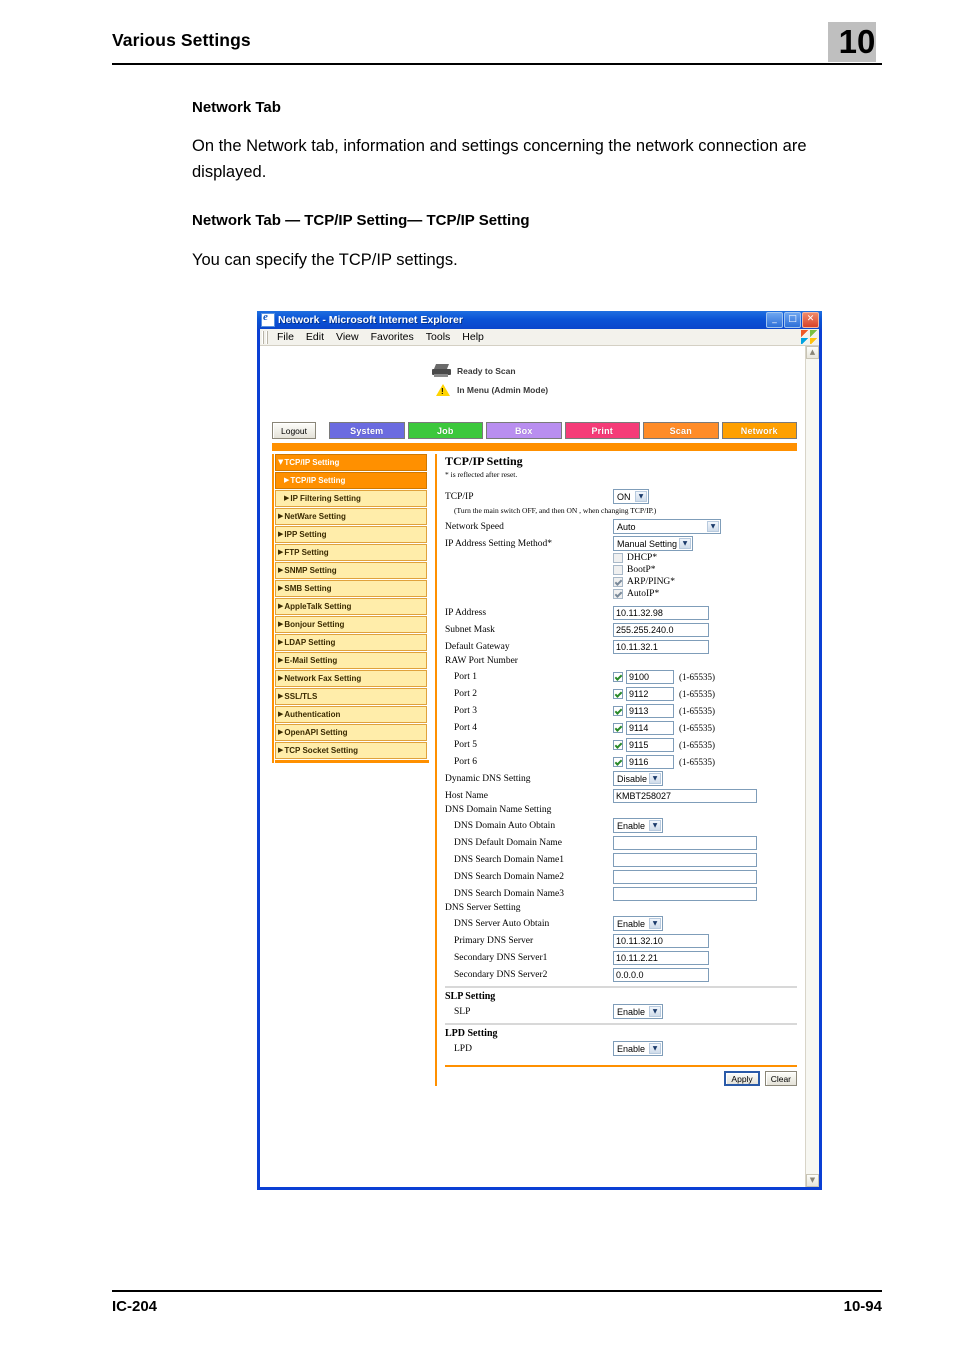 This screenshot has width=954, height=1352. What do you see at coordinates (653, 543) in the screenshot?
I see `select-ip-method: Manual Setting ▼` at bounding box center [653, 543].